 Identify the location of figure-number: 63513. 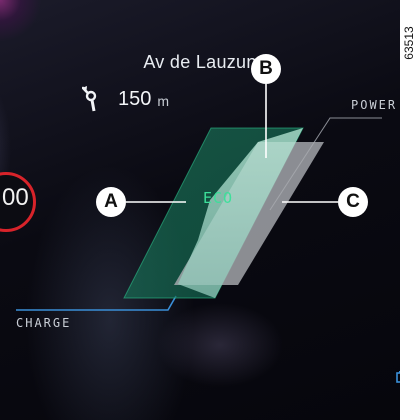
(409, 42).